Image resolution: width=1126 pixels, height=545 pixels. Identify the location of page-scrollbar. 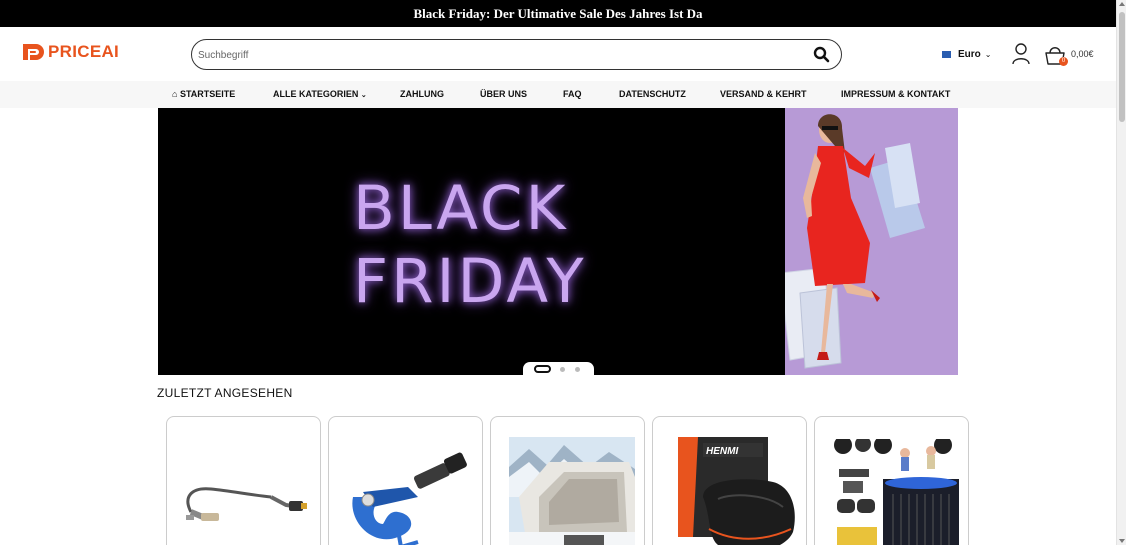
(1121, 272).